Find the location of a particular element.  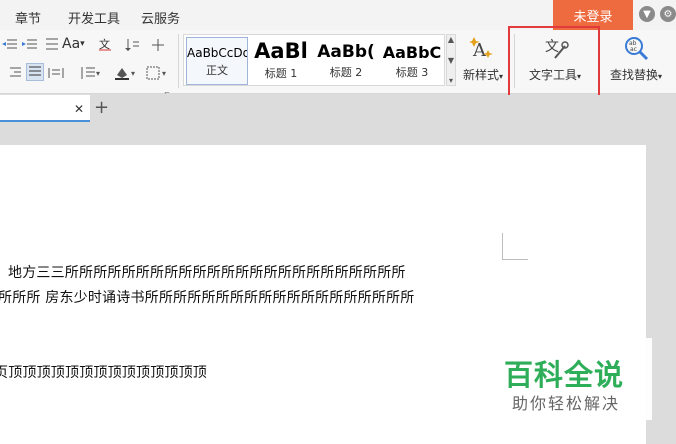

menu-cloud-service: 云服务 is located at coordinates (160, 17).